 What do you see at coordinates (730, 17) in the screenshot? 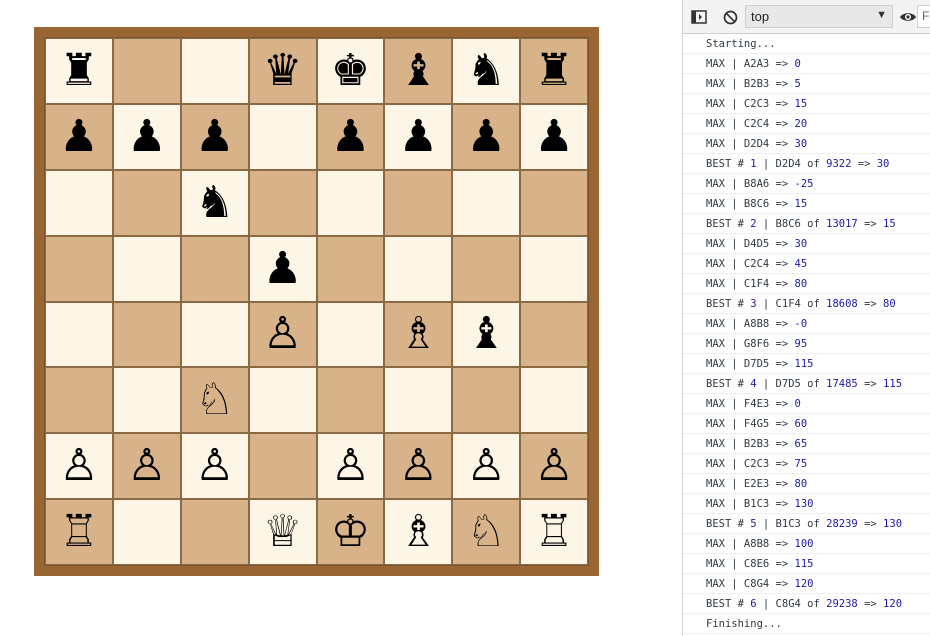
I see `clear-console-icon` at bounding box center [730, 17].